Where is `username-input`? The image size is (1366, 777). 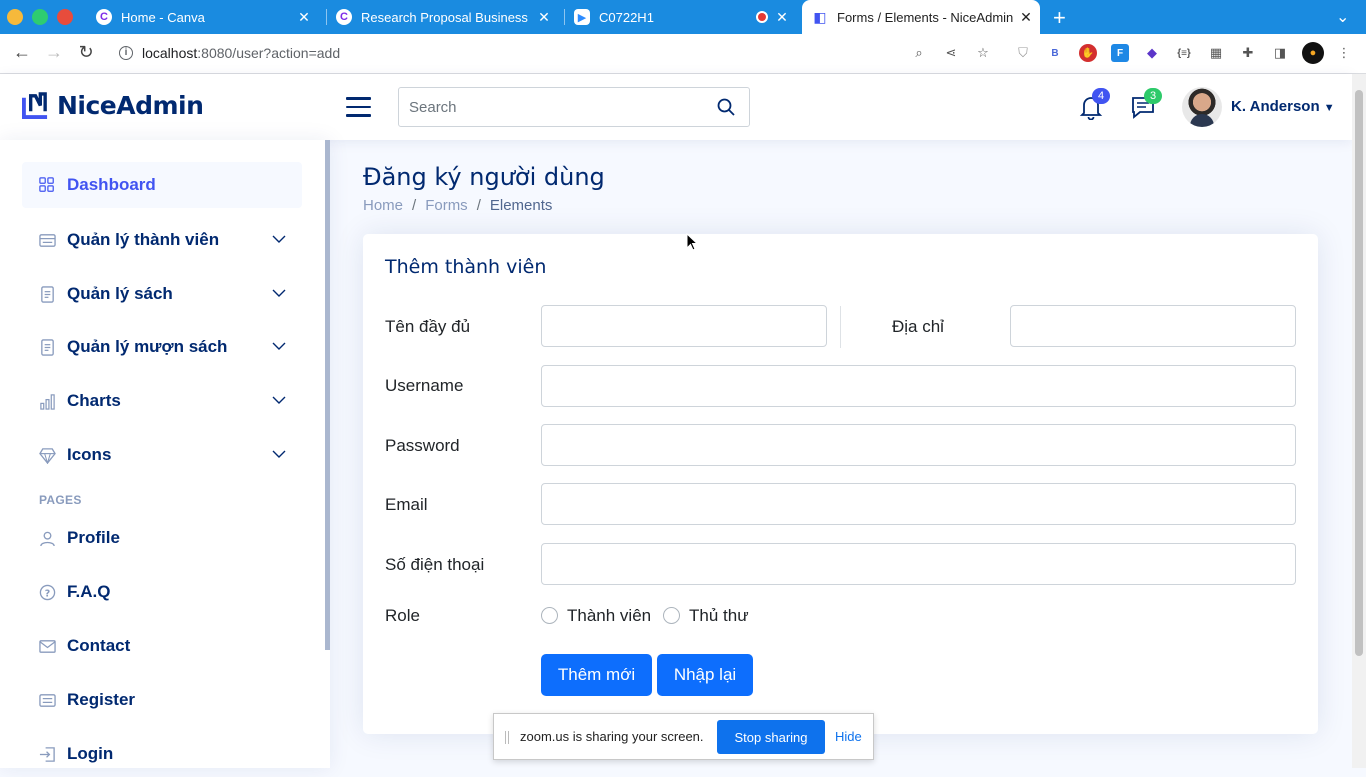
username-input is located at coordinates (918, 386).